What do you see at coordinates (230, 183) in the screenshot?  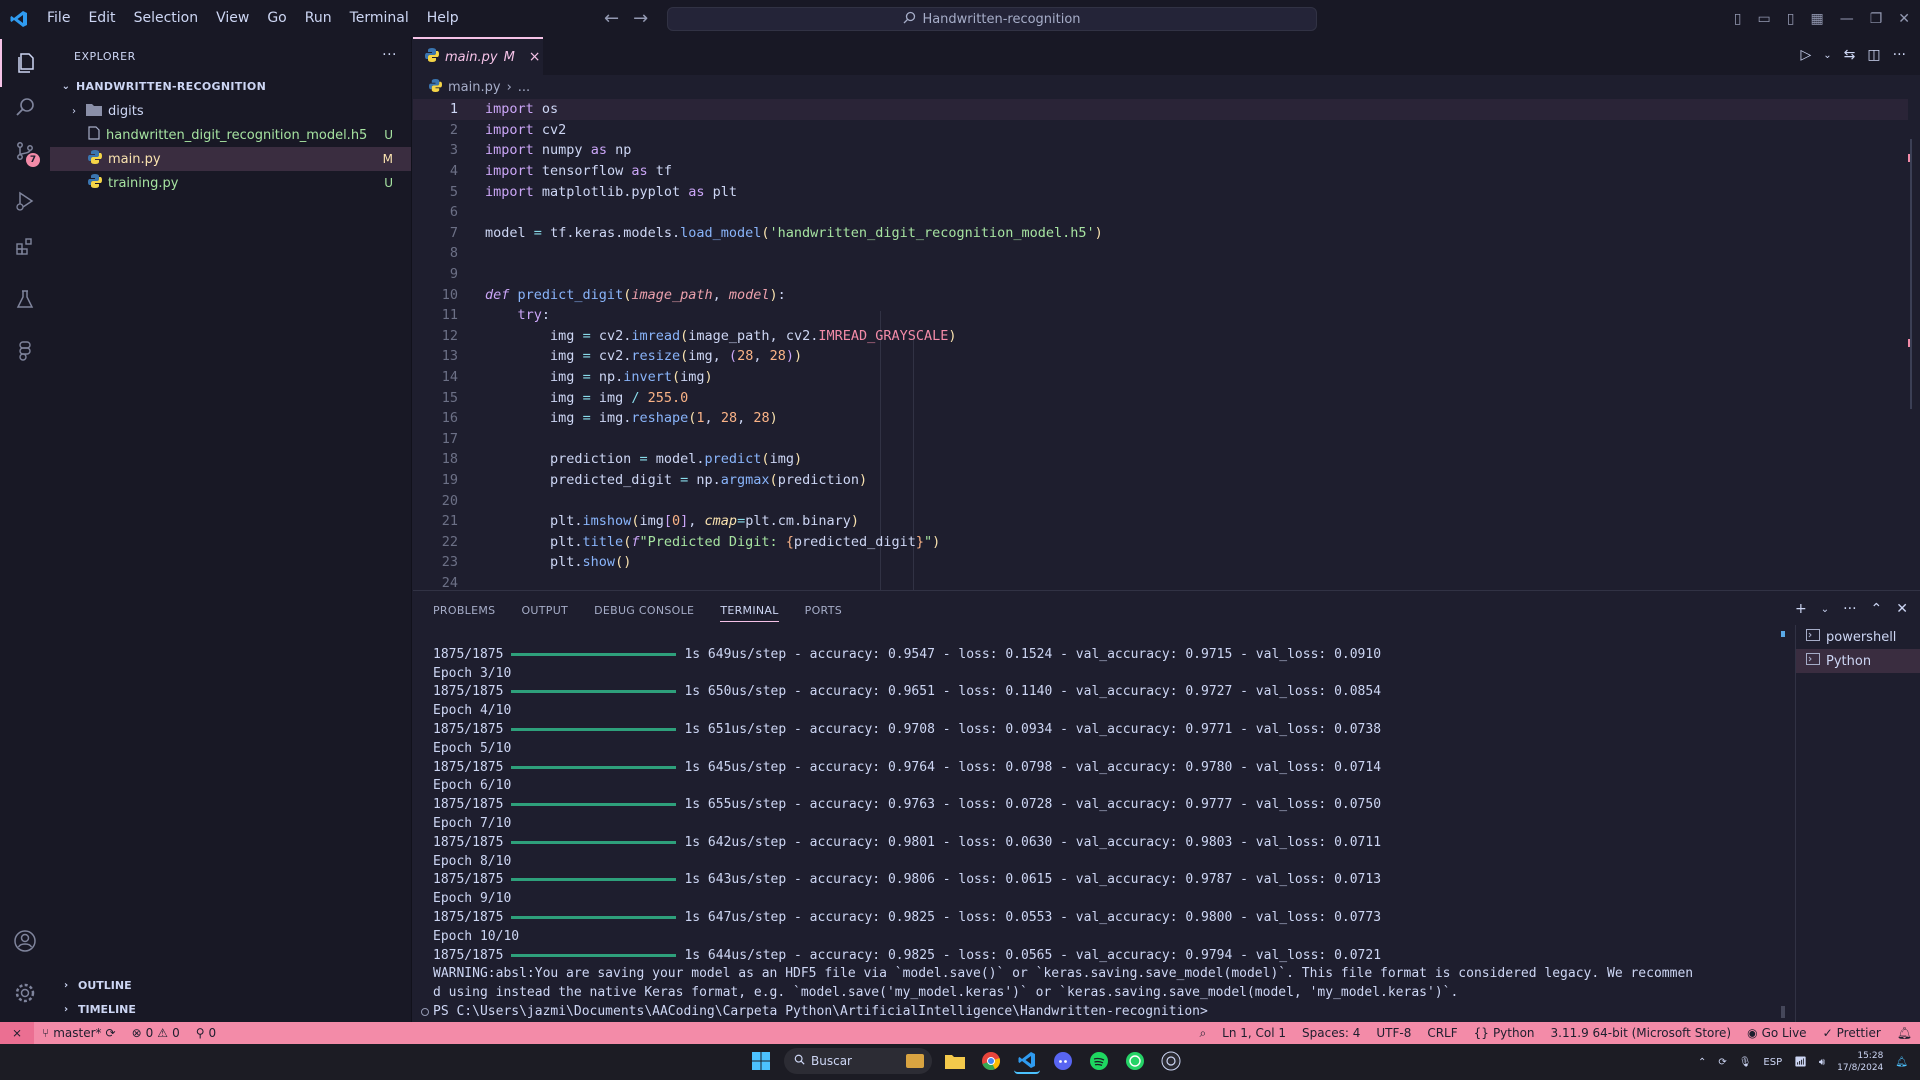 I see `tree-item-training-py: training.py U` at bounding box center [230, 183].